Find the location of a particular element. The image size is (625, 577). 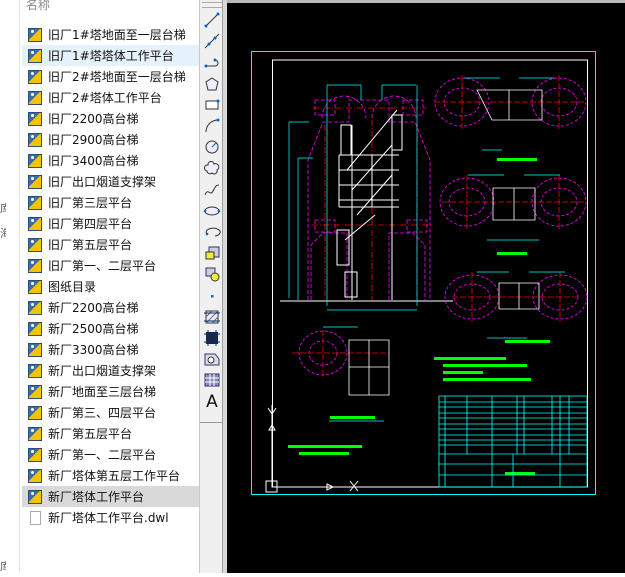

toolbar-grip is located at coordinates (212, 5).